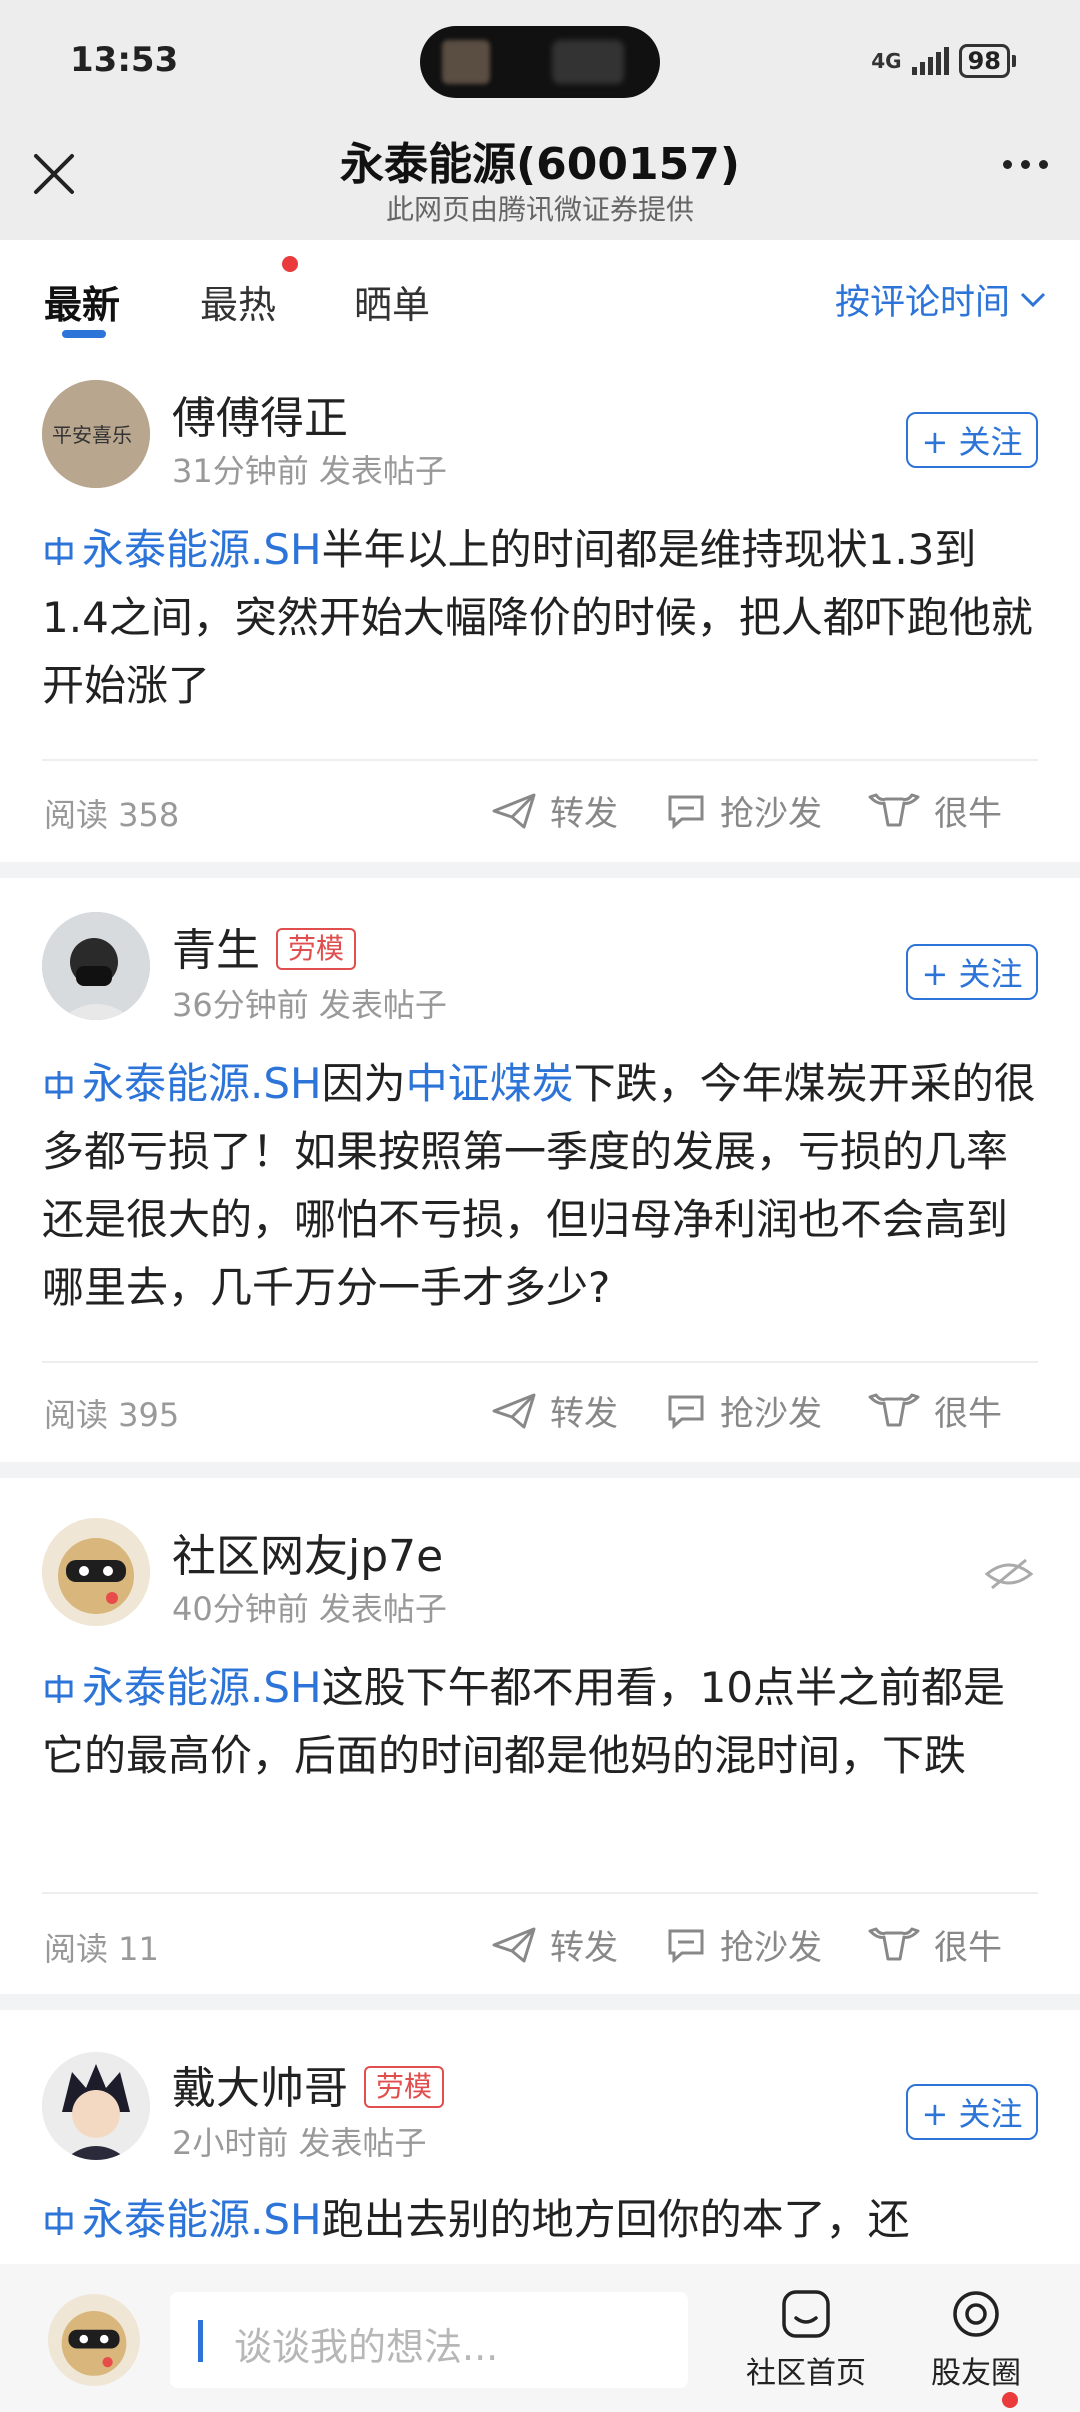 Image resolution: width=1080 pixels, height=2412 pixels. Describe the element at coordinates (299, 2143) in the screenshot. I see `post-meta: 2小时前 发表帖子` at that location.